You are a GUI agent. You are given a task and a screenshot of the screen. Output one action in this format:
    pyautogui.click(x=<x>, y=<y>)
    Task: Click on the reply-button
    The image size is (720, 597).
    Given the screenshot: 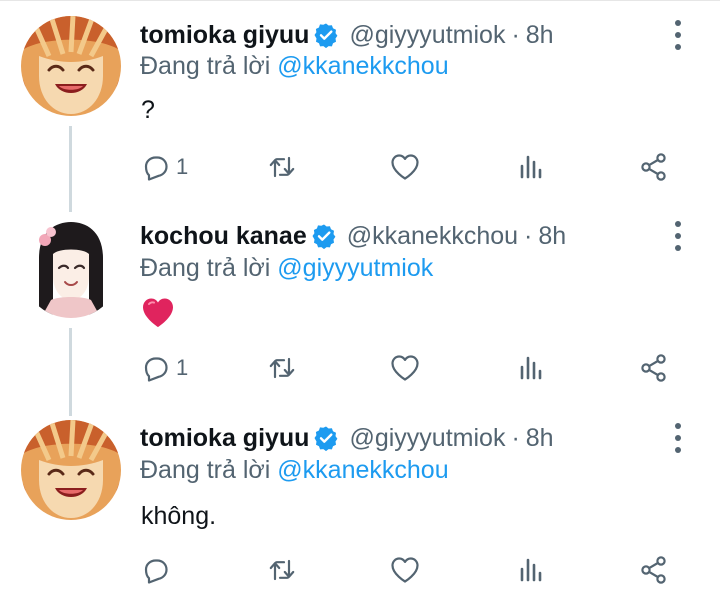 What is the action you would take?
    pyautogui.click(x=158, y=570)
    